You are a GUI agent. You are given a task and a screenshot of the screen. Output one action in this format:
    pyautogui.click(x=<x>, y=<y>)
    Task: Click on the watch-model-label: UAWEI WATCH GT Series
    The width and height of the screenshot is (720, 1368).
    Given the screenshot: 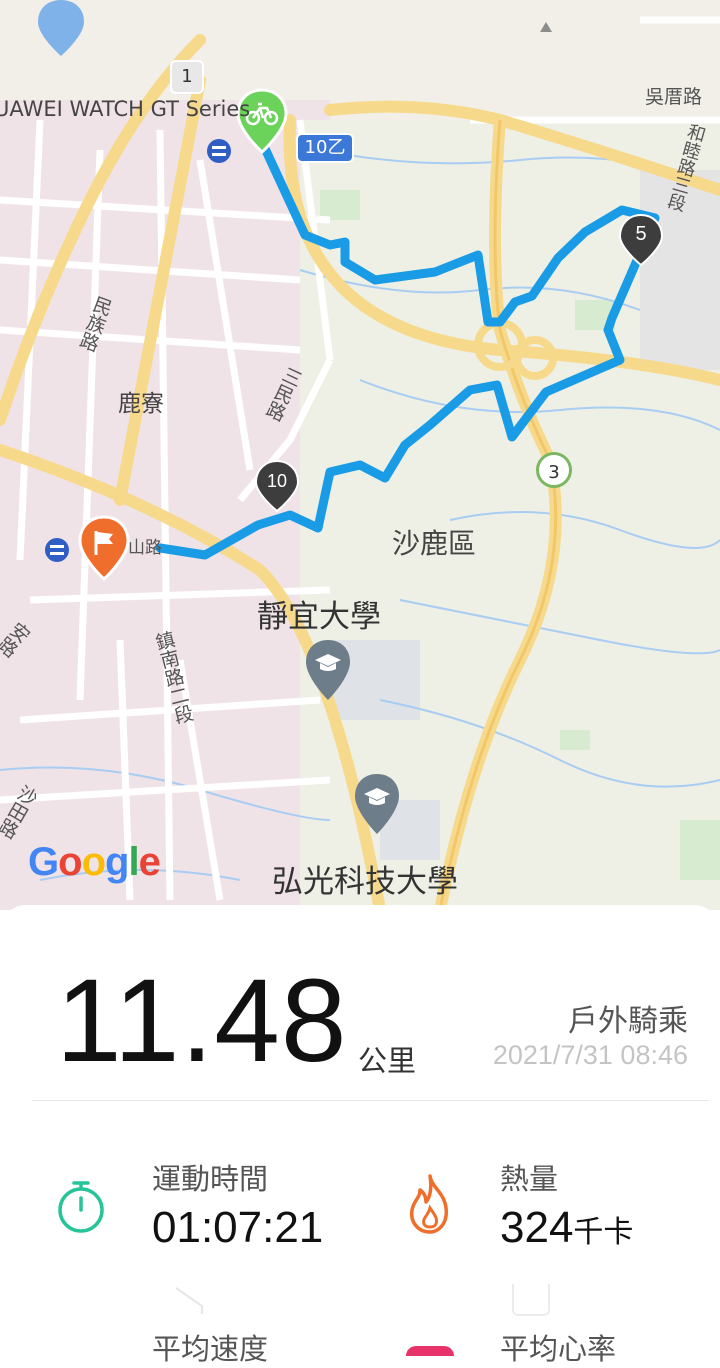 What is the action you would take?
    pyautogui.click(x=125, y=109)
    